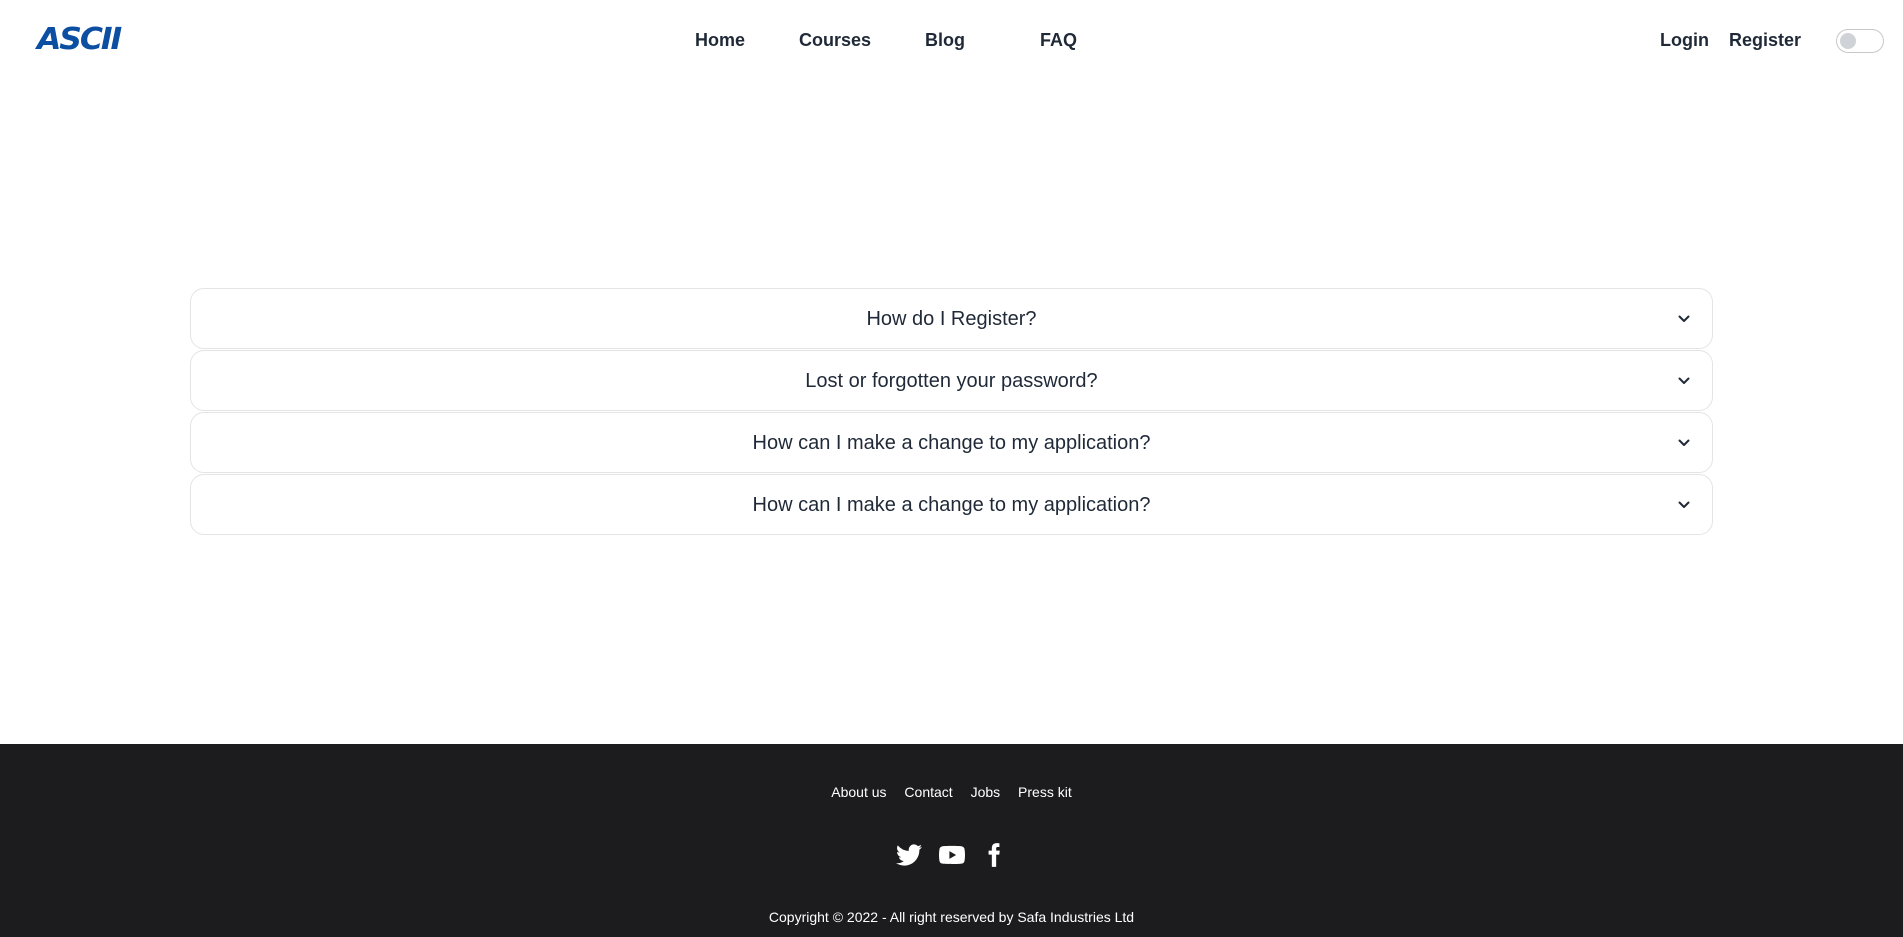 This screenshot has width=1903, height=937. I want to click on facebook-icon, so click(994, 855).